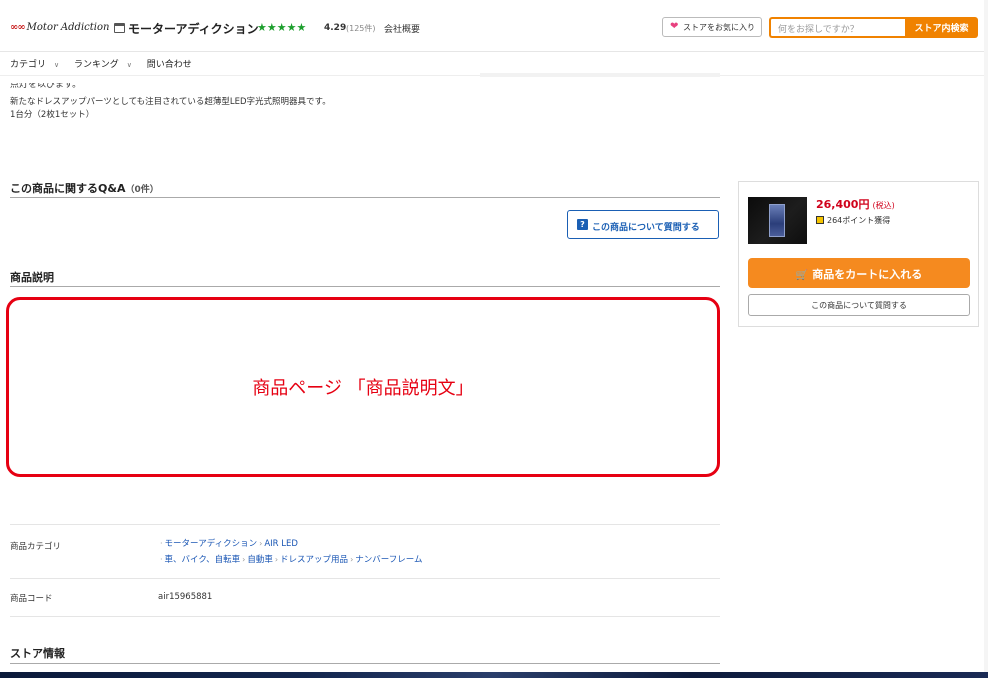 The height and width of the screenshot is (678, 988). I want to click on store-search-button: ストア内検索, so click(941, 27).